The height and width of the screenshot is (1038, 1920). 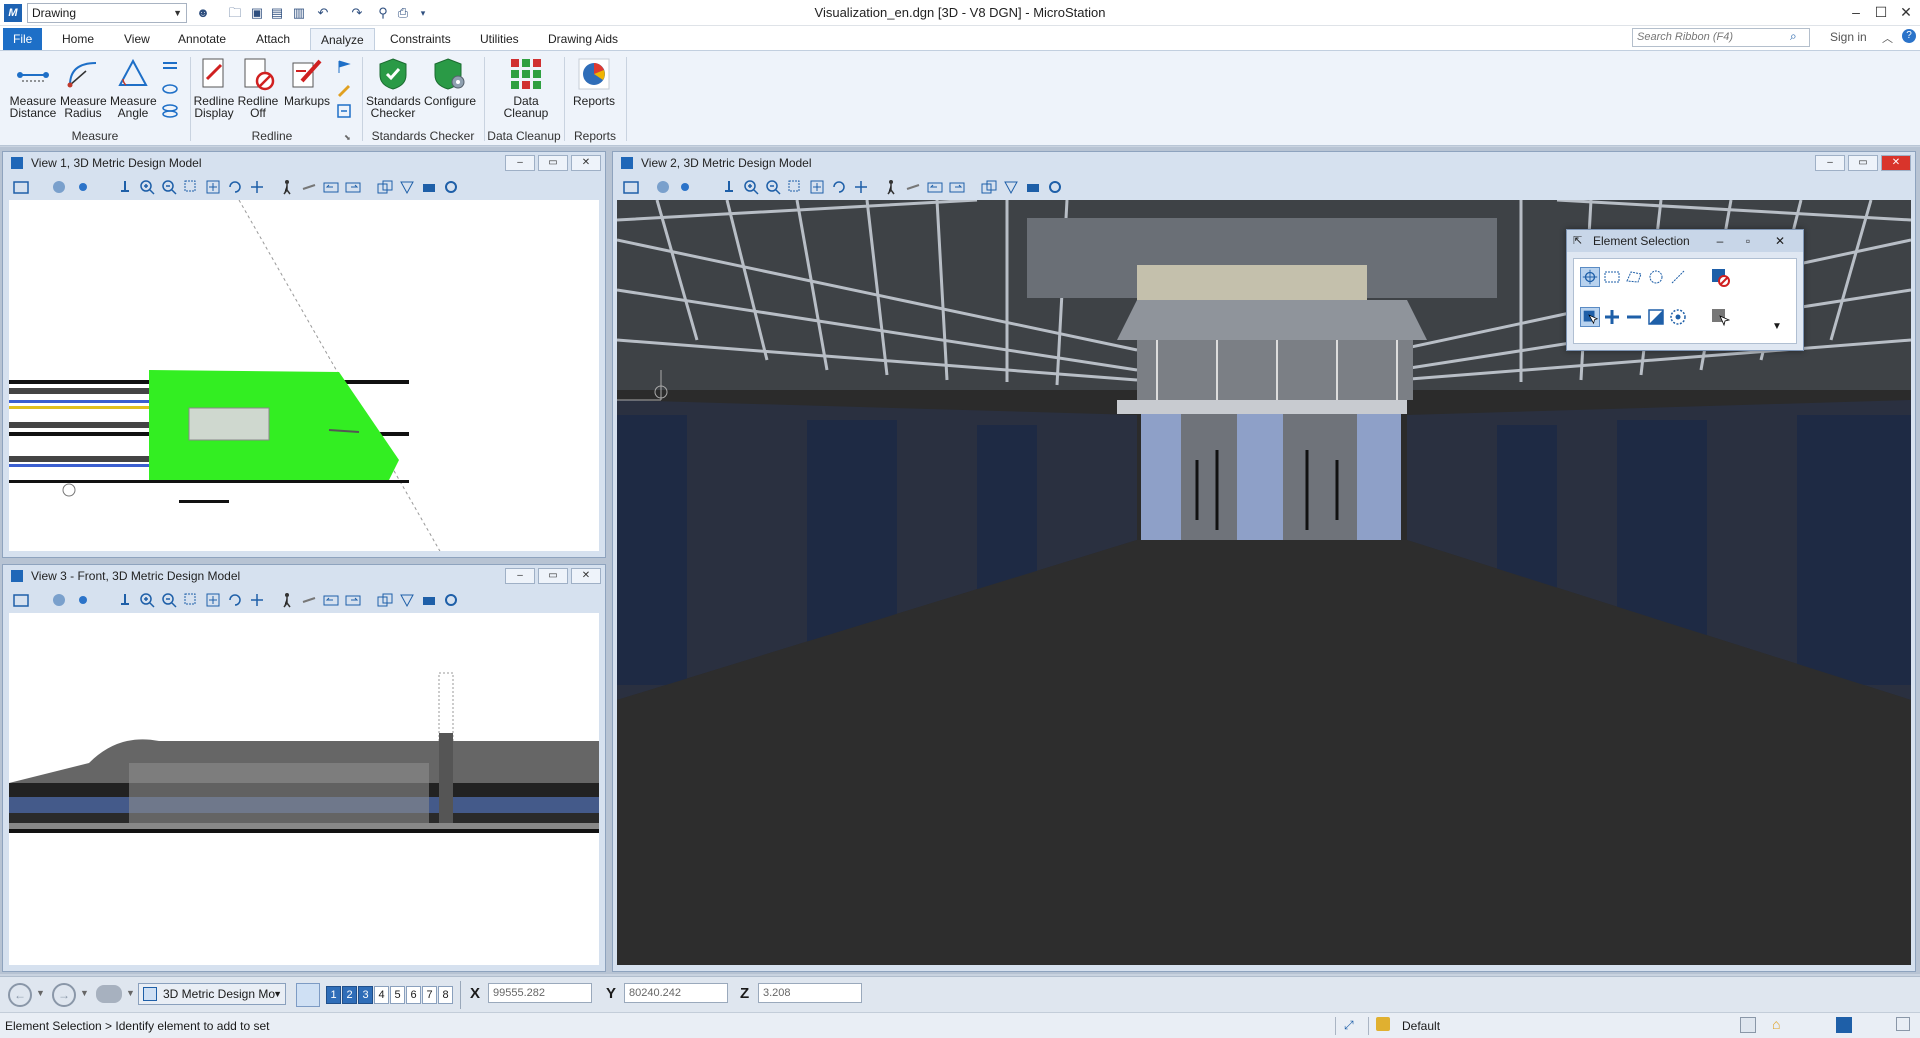 What do you see at coordinates (1881, 12) in the screenshot?
I see `maximize-window-button: ☐` at bounding box center [1881, 12].